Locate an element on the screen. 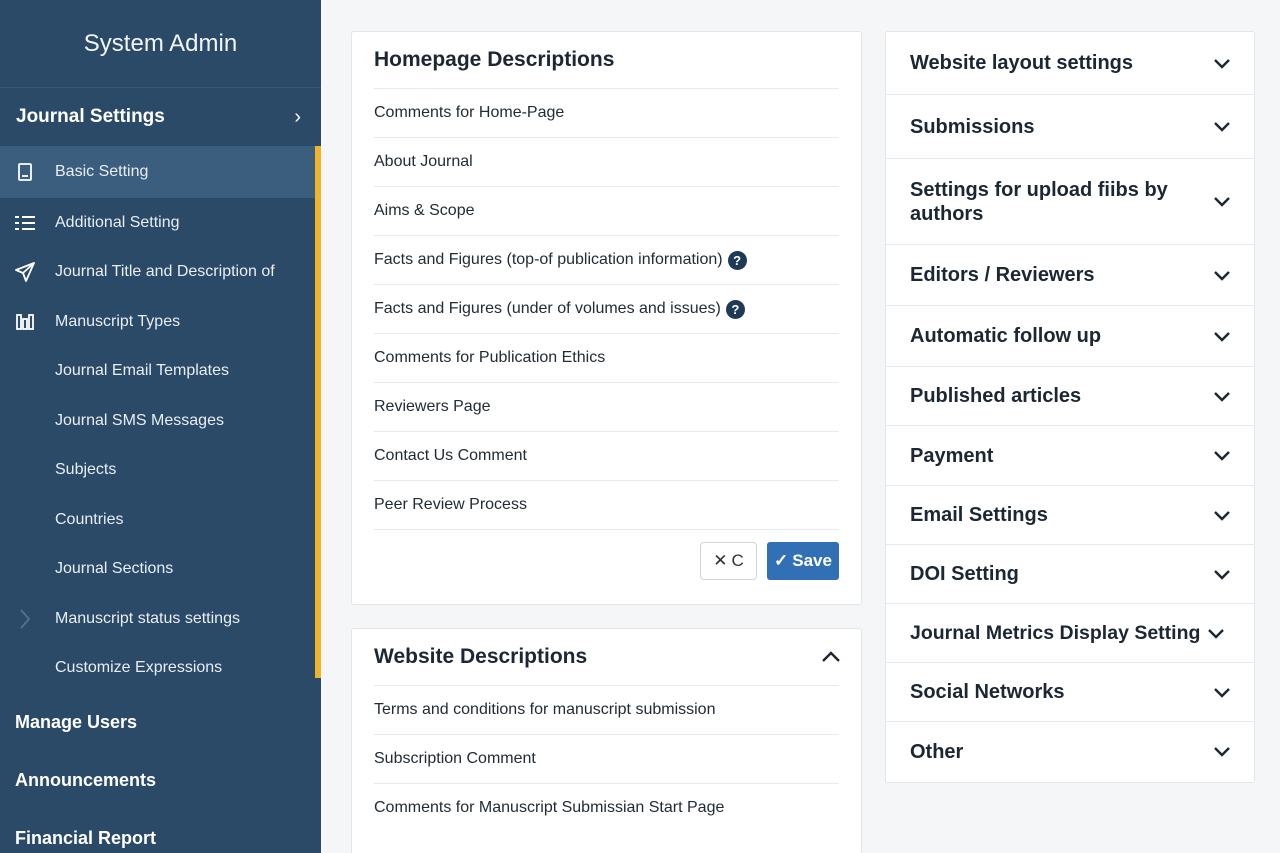 Image resolution: width=1280 pixels, height=853 pixels. accordion-submissions: Submissions is located at coordinates (1070, 126).